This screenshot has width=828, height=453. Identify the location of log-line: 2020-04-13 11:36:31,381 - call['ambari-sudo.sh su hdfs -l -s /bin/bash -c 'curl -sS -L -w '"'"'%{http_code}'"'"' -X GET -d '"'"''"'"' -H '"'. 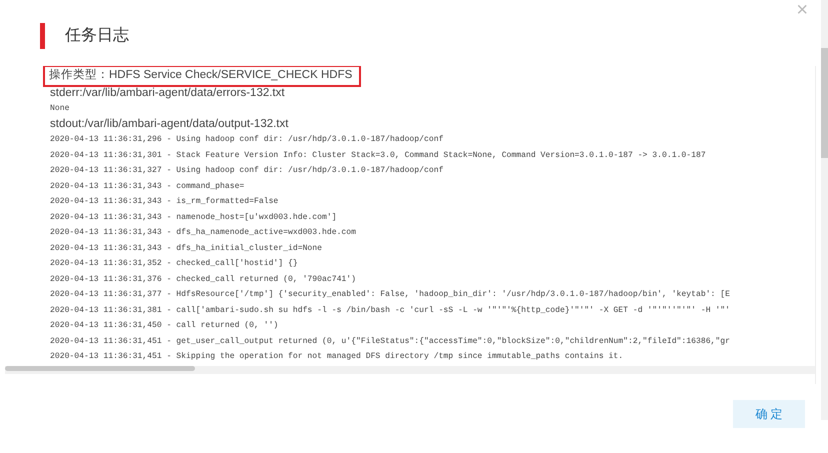
(390, 310).